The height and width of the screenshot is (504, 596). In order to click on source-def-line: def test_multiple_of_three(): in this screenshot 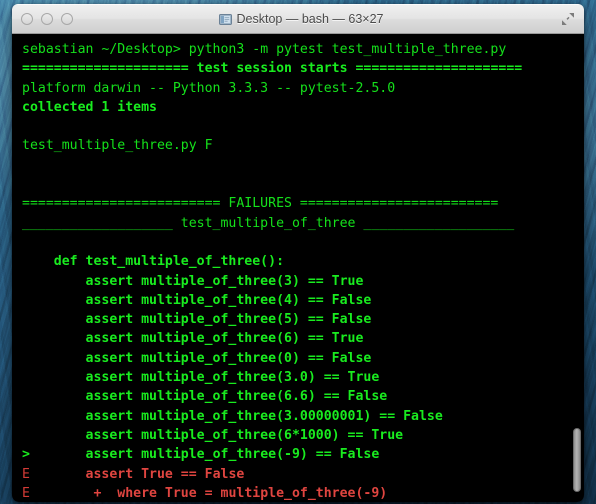, I will do `click(303, 261)`.